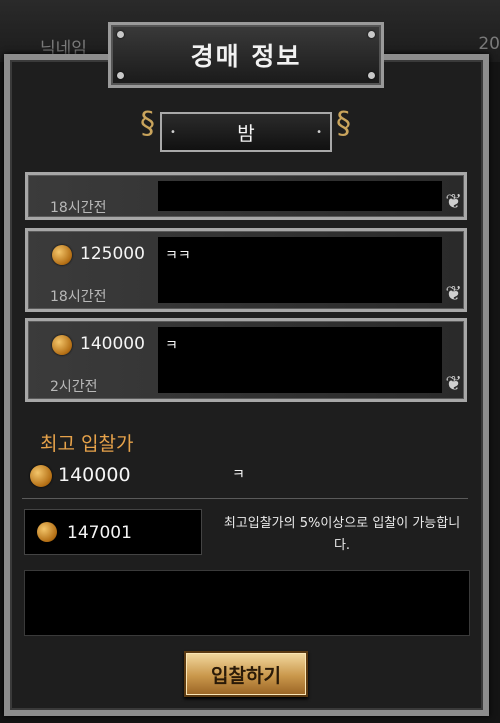  I want to click on bid-amount-input: 147001, so click(113, 532).